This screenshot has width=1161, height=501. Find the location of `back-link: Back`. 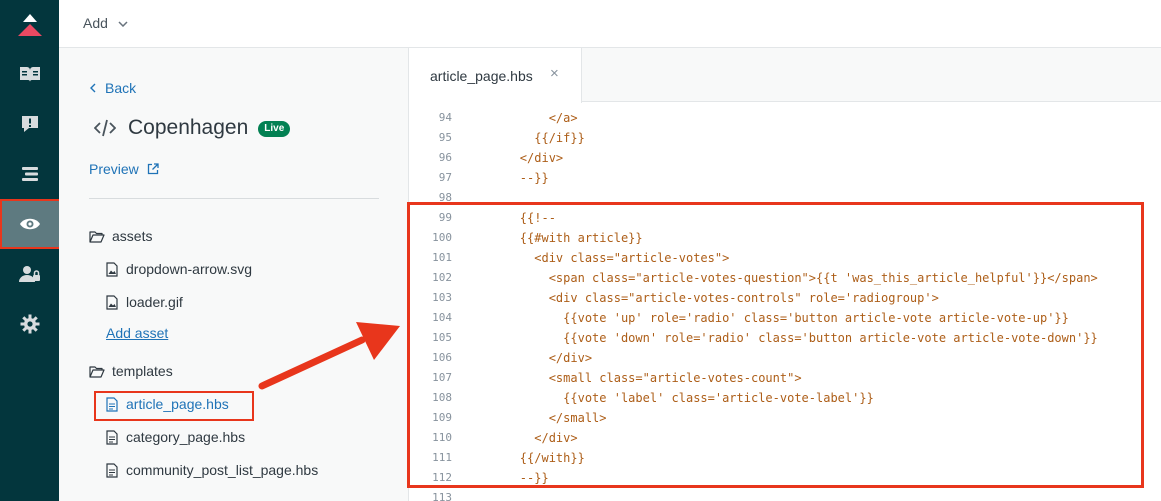

back-link: Back is located at coordinates (113, 88).